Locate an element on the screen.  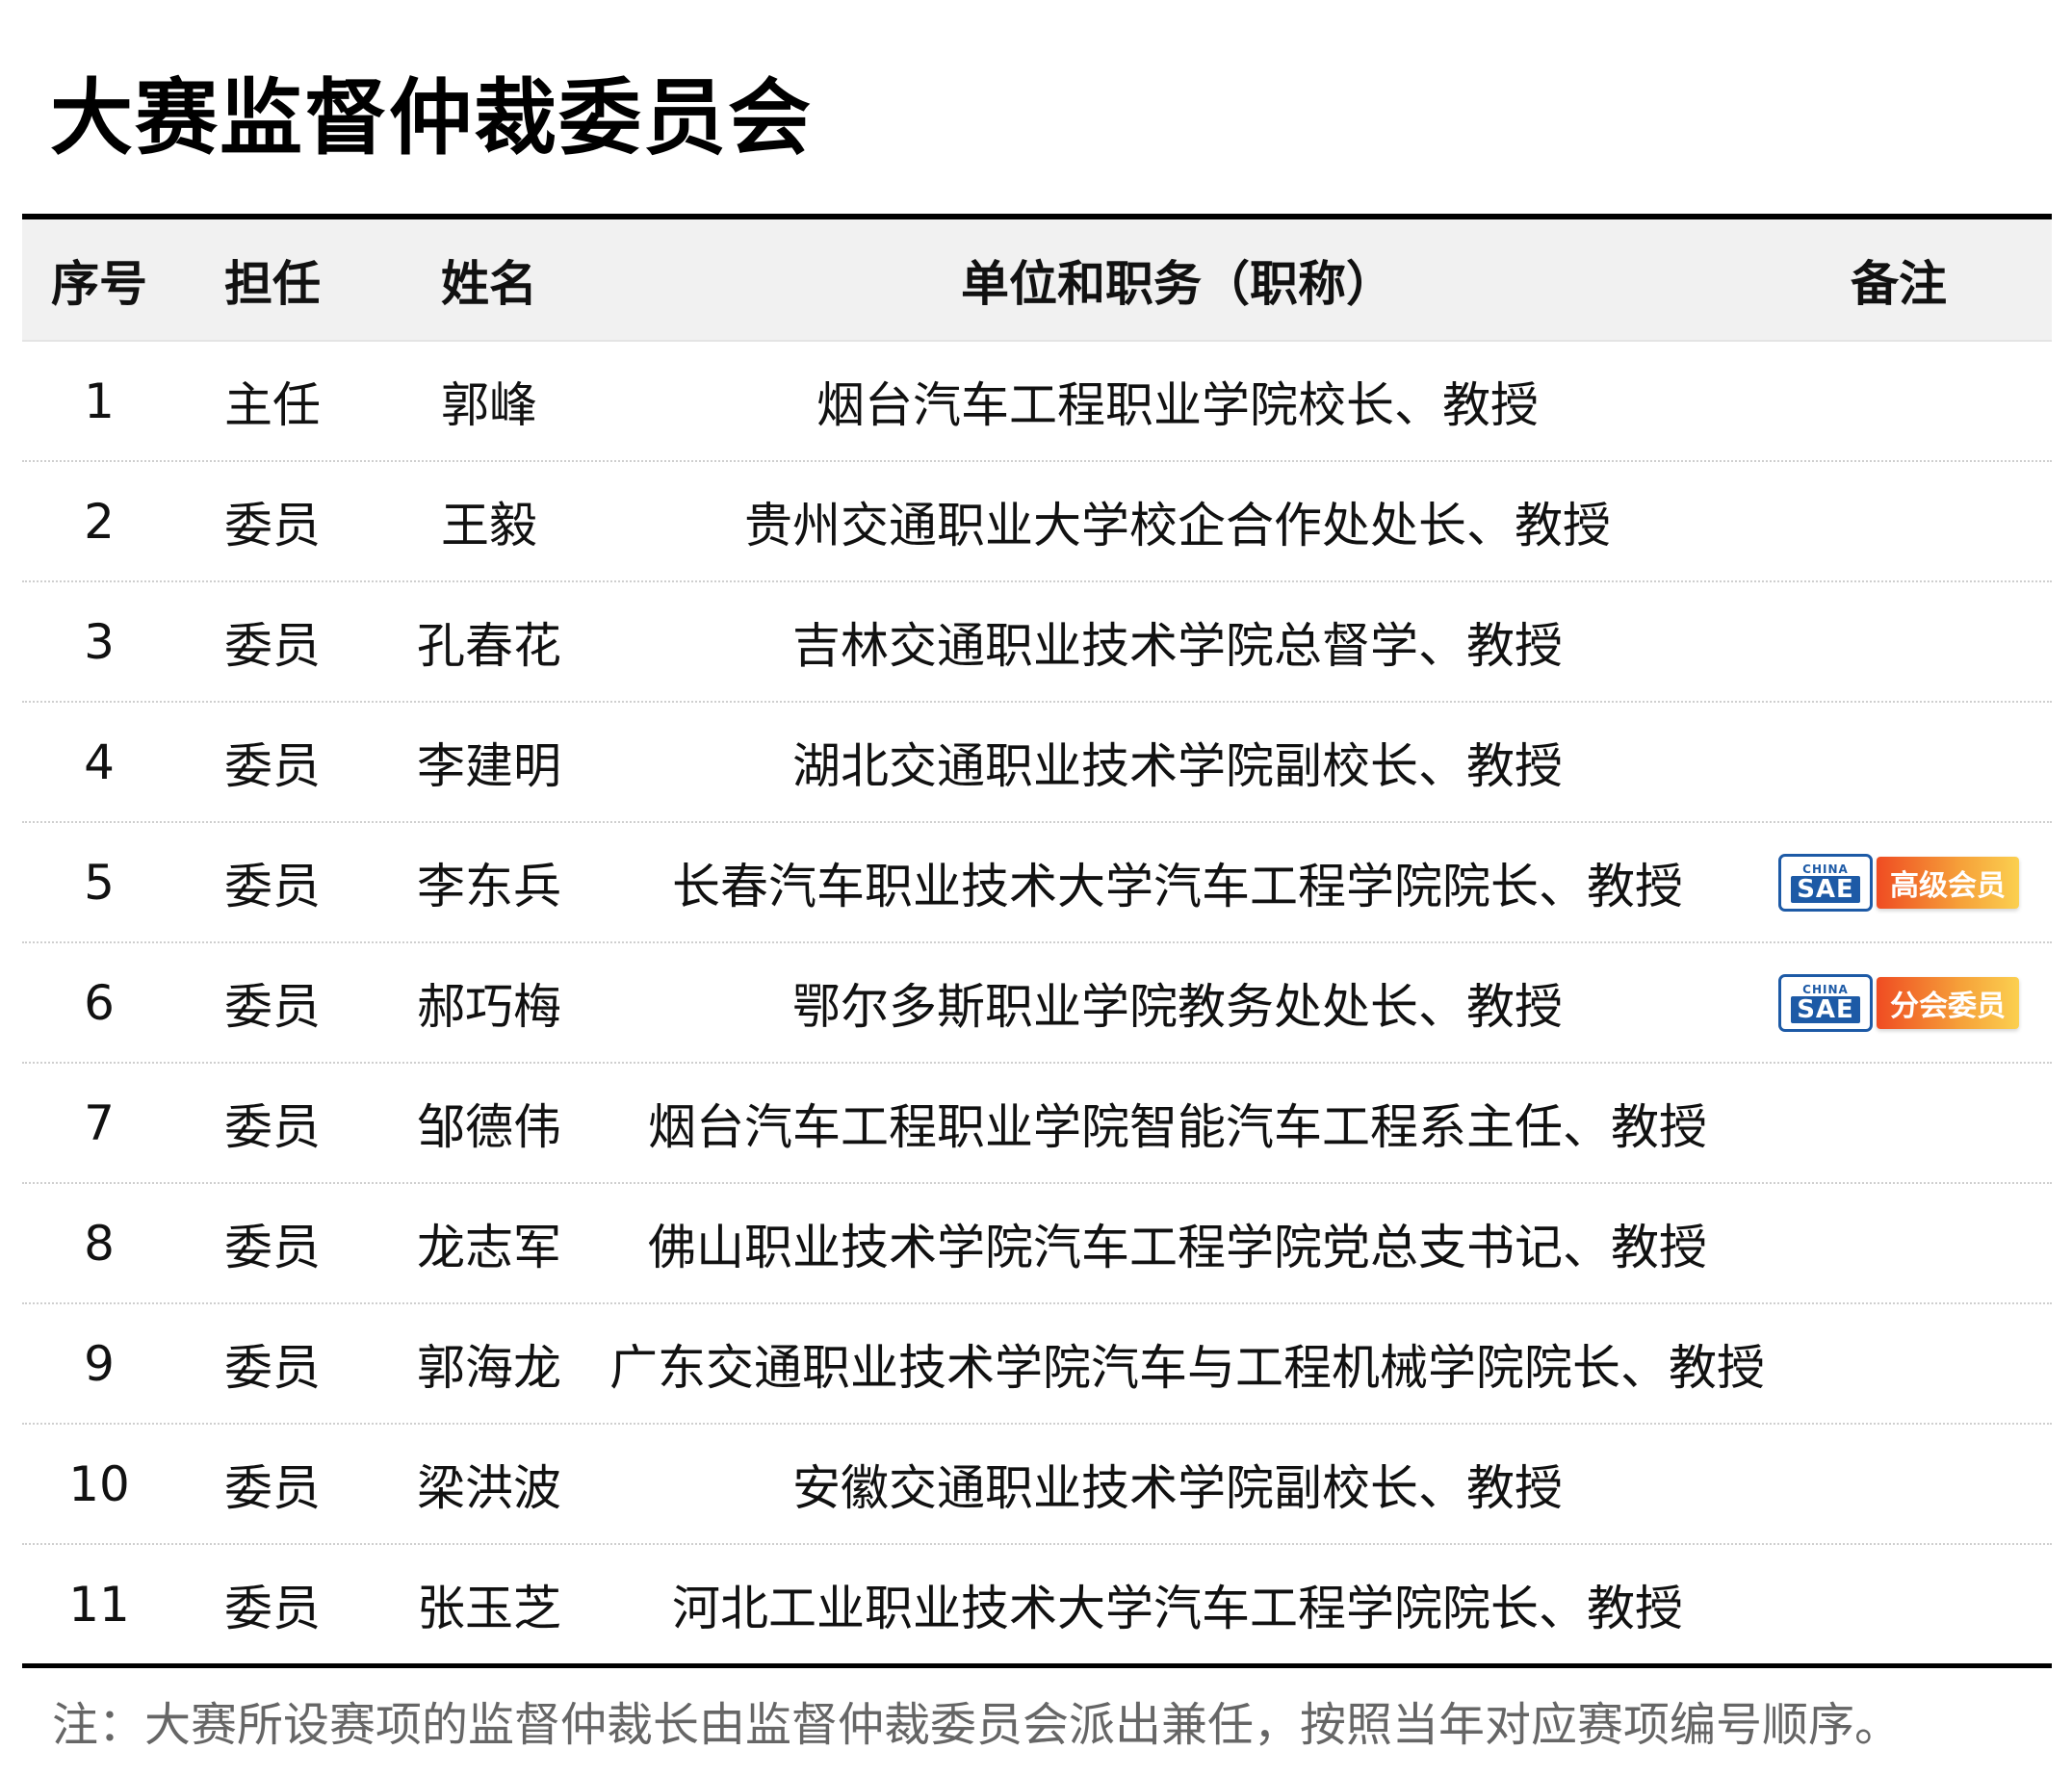
row-name: 邹德伟 is located at coordinates (489, 1126).